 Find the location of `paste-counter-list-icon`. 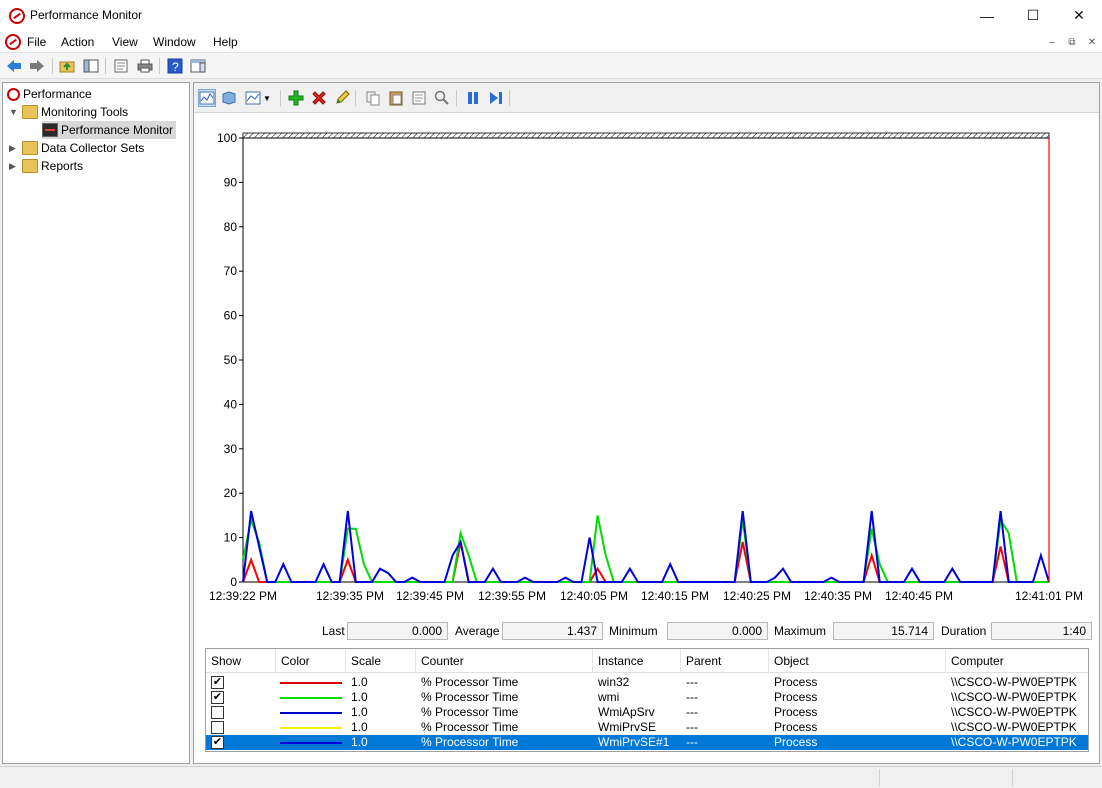

paste-counter-list-icon is located at coordinates (396, 98).